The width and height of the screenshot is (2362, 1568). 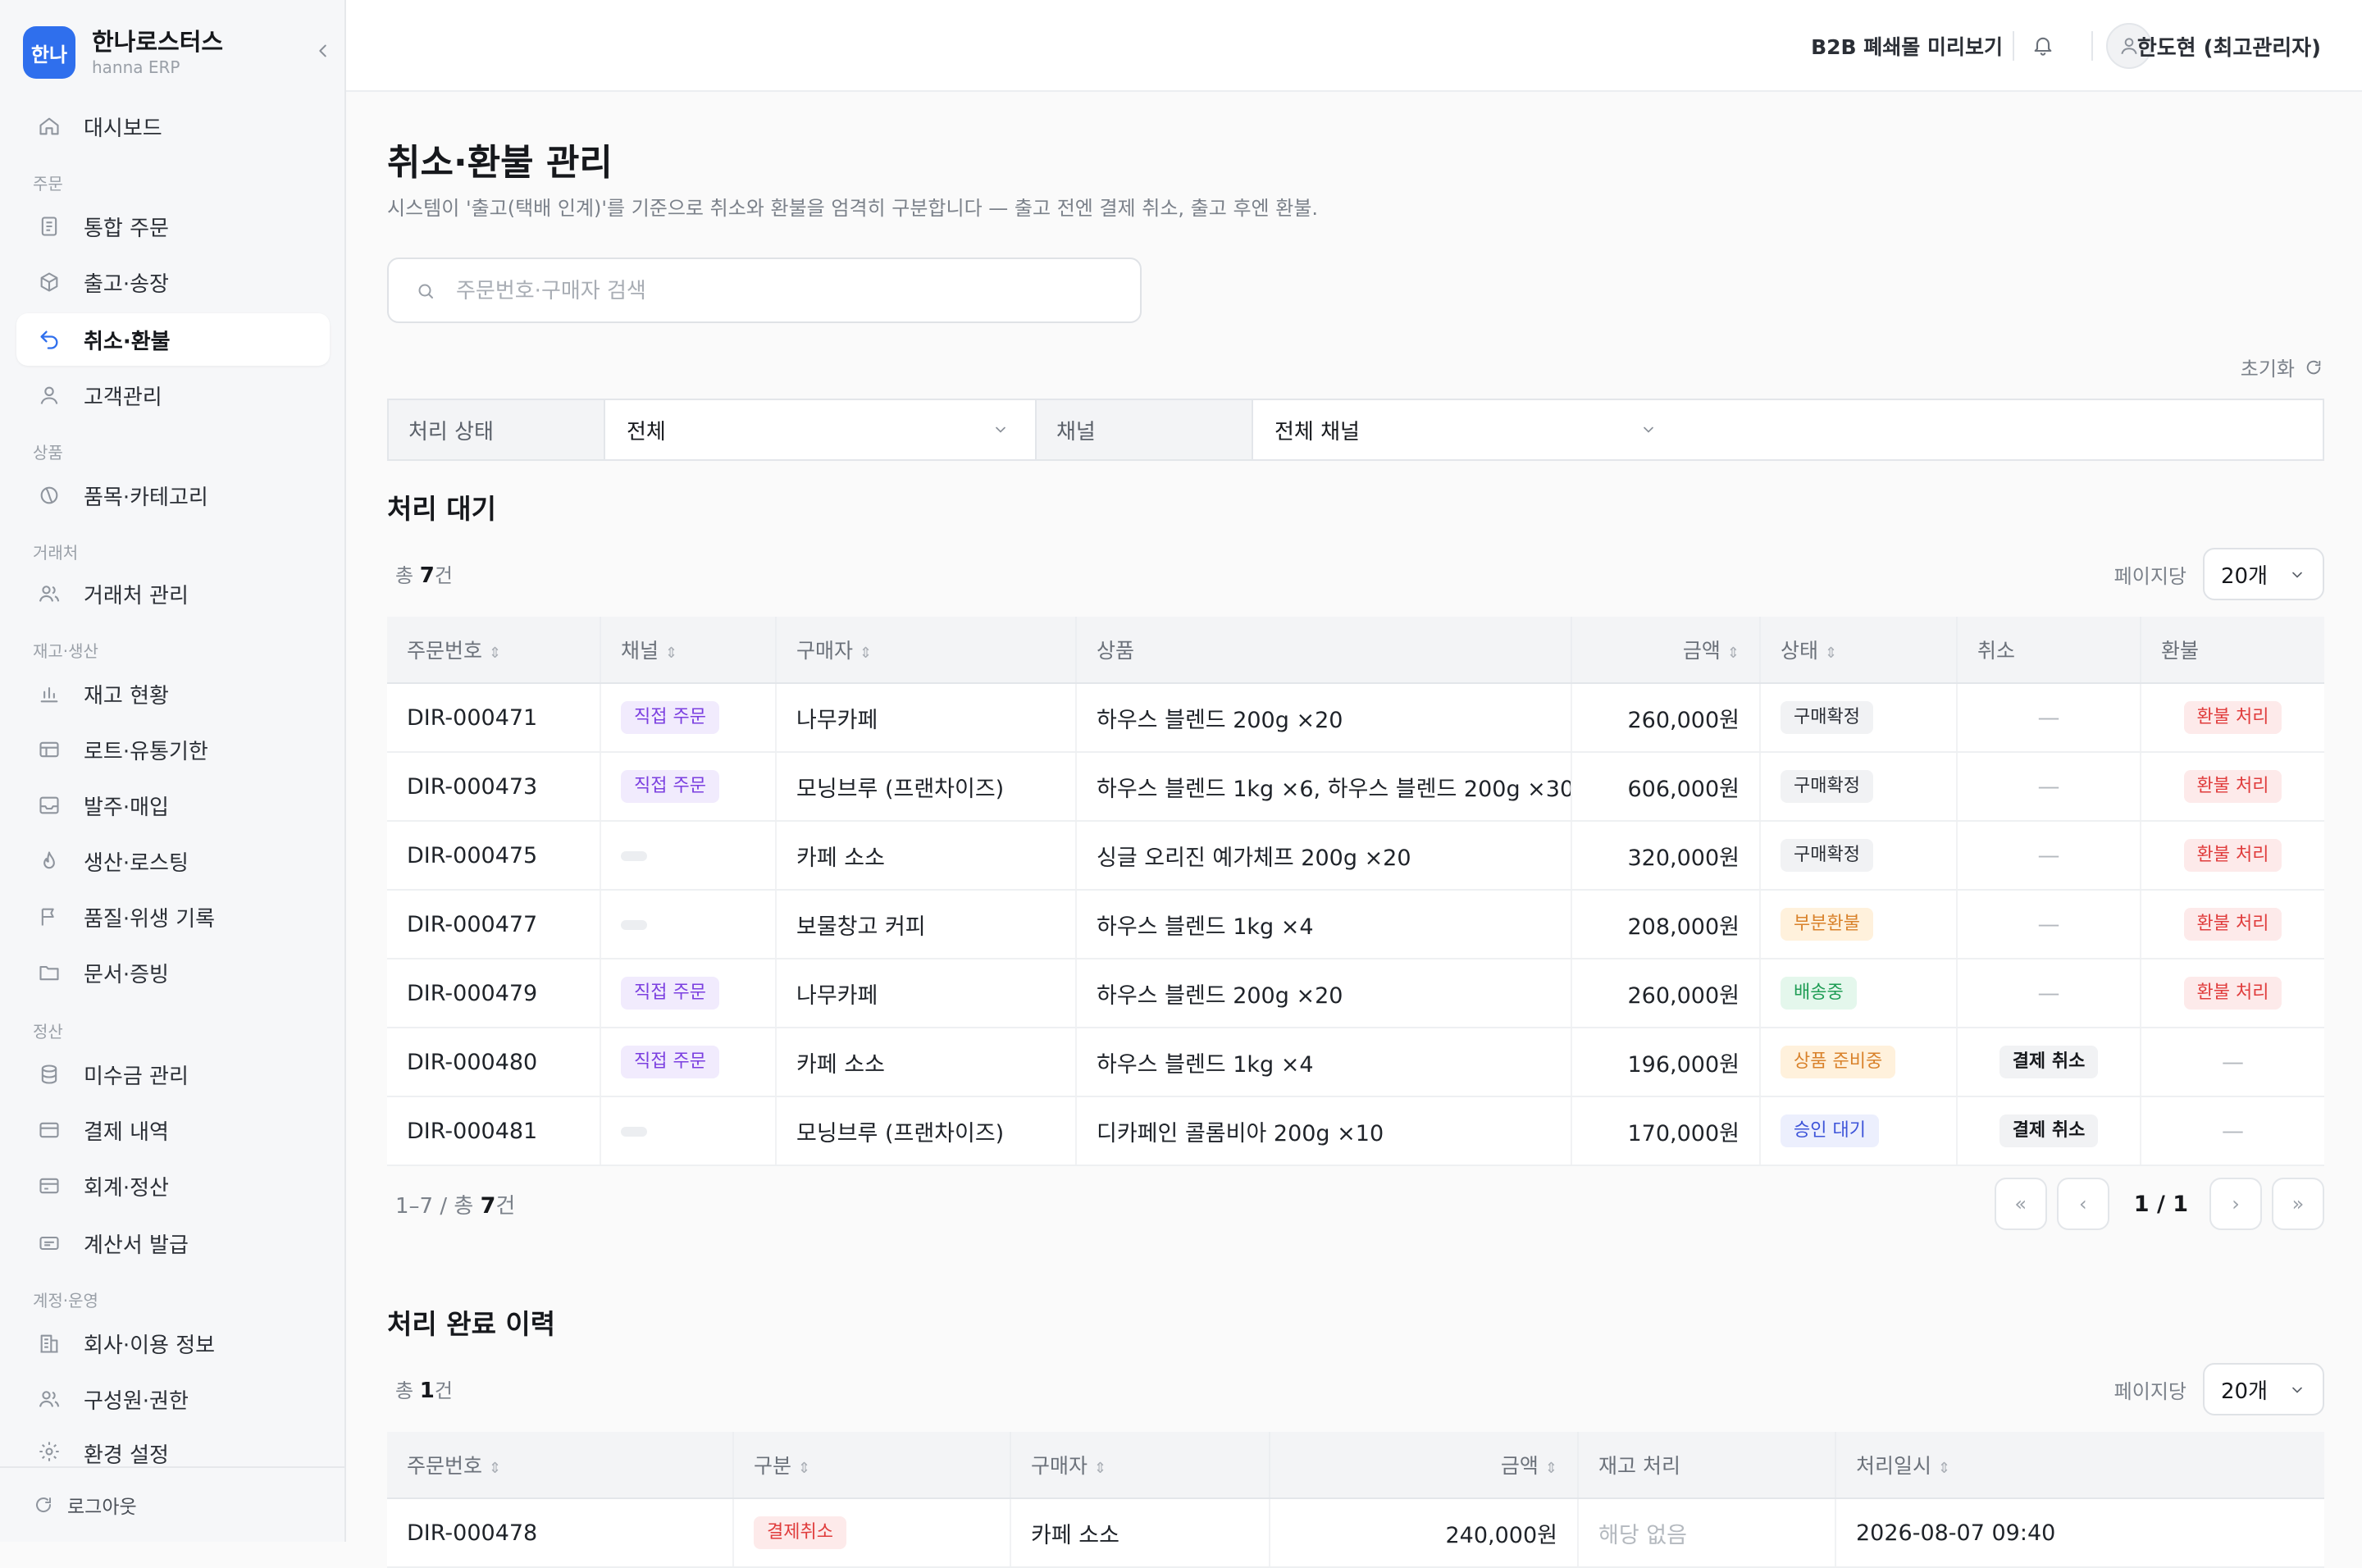 What do you see at coordinates (821, 429) in the screenshot?
I see `status-filter-select: 전체` at bounding box center [821, 429].